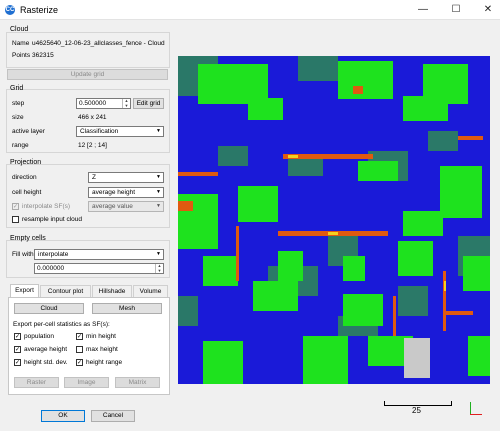 The width and height of the screenshot is (500, 431). Describe the element at coordinates (150, 291) in the screenshot. I see `tab-volume: Volume` at that location.